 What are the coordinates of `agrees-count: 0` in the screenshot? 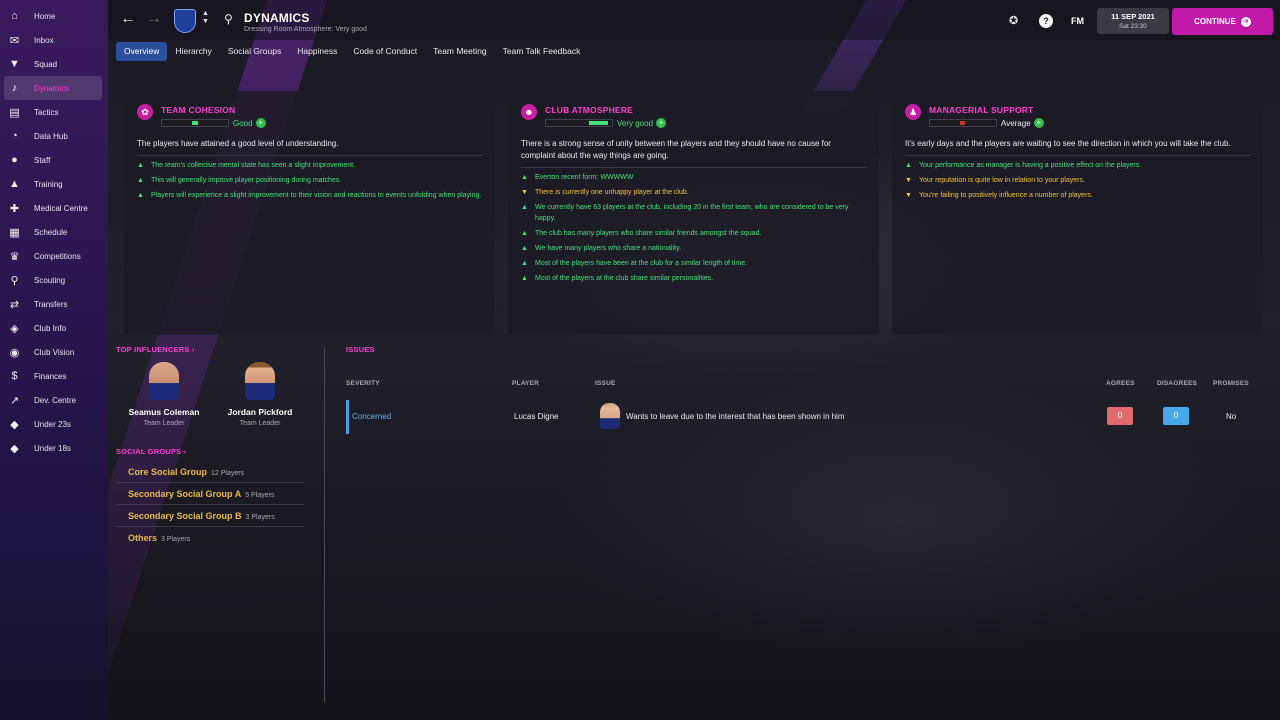 It's located at (1120, 416).